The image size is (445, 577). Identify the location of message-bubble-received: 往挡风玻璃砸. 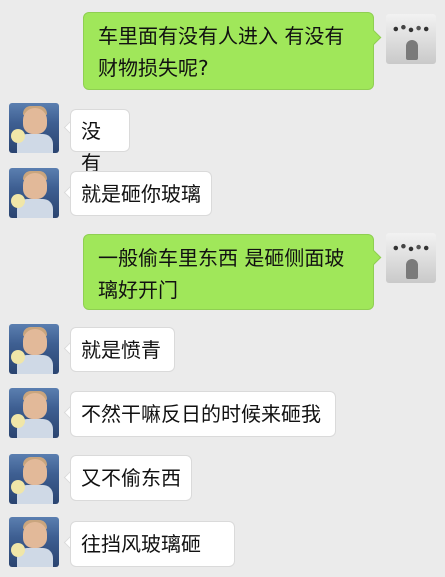
(152, 544).